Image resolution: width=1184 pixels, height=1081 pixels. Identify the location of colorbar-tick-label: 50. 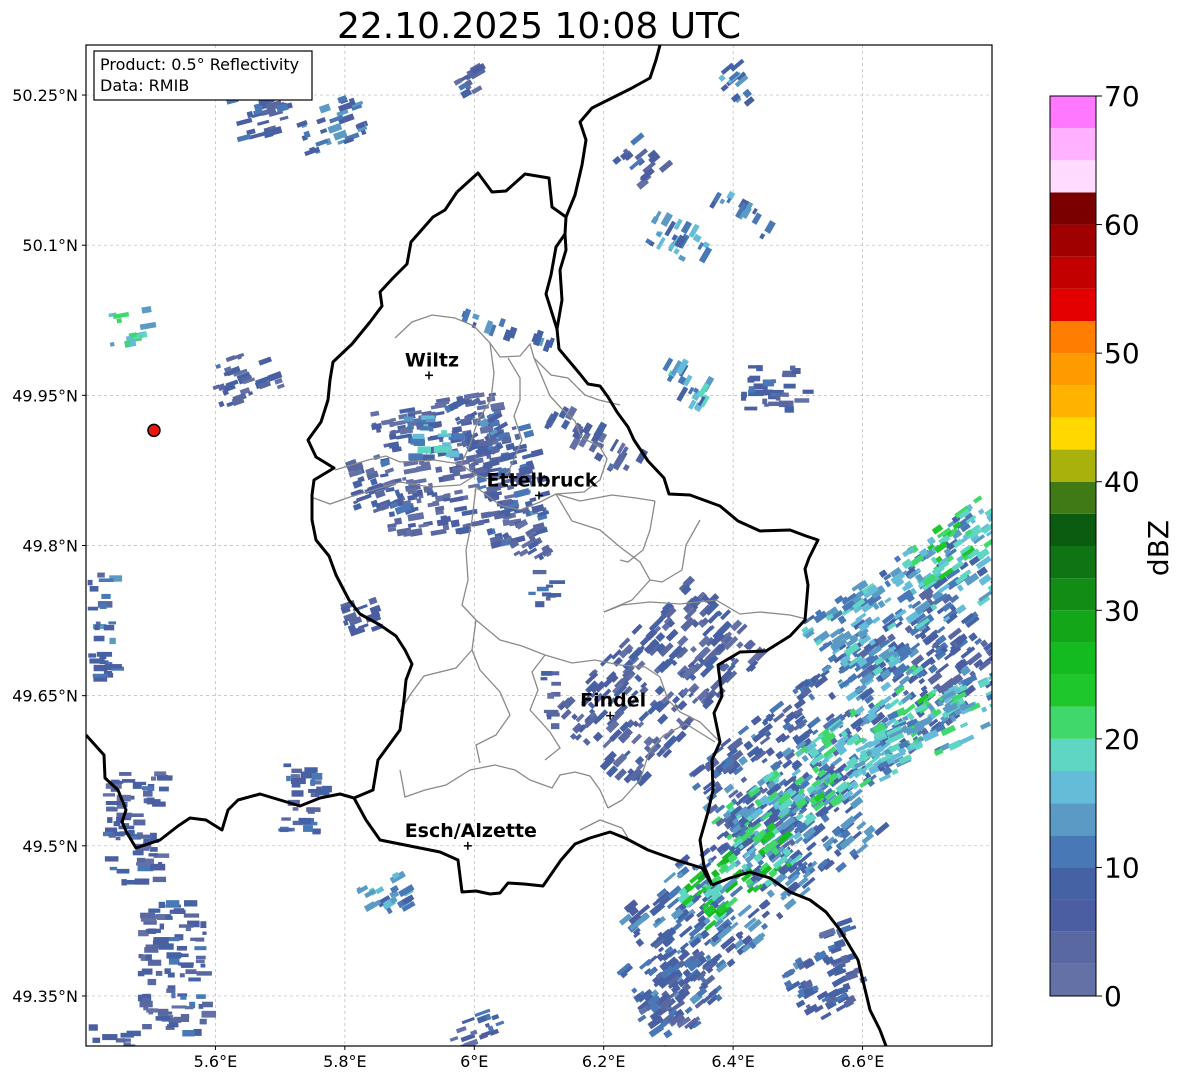
(1122, 353).